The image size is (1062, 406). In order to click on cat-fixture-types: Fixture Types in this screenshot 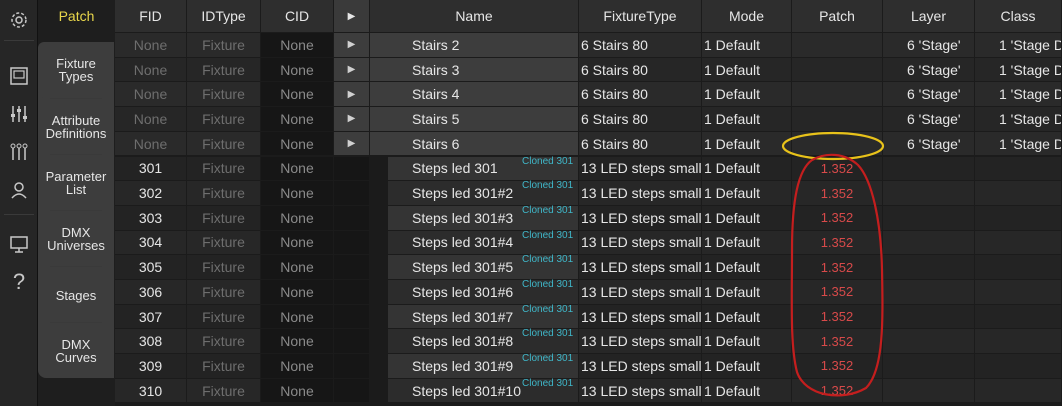, I will do `click(76, 70)`.